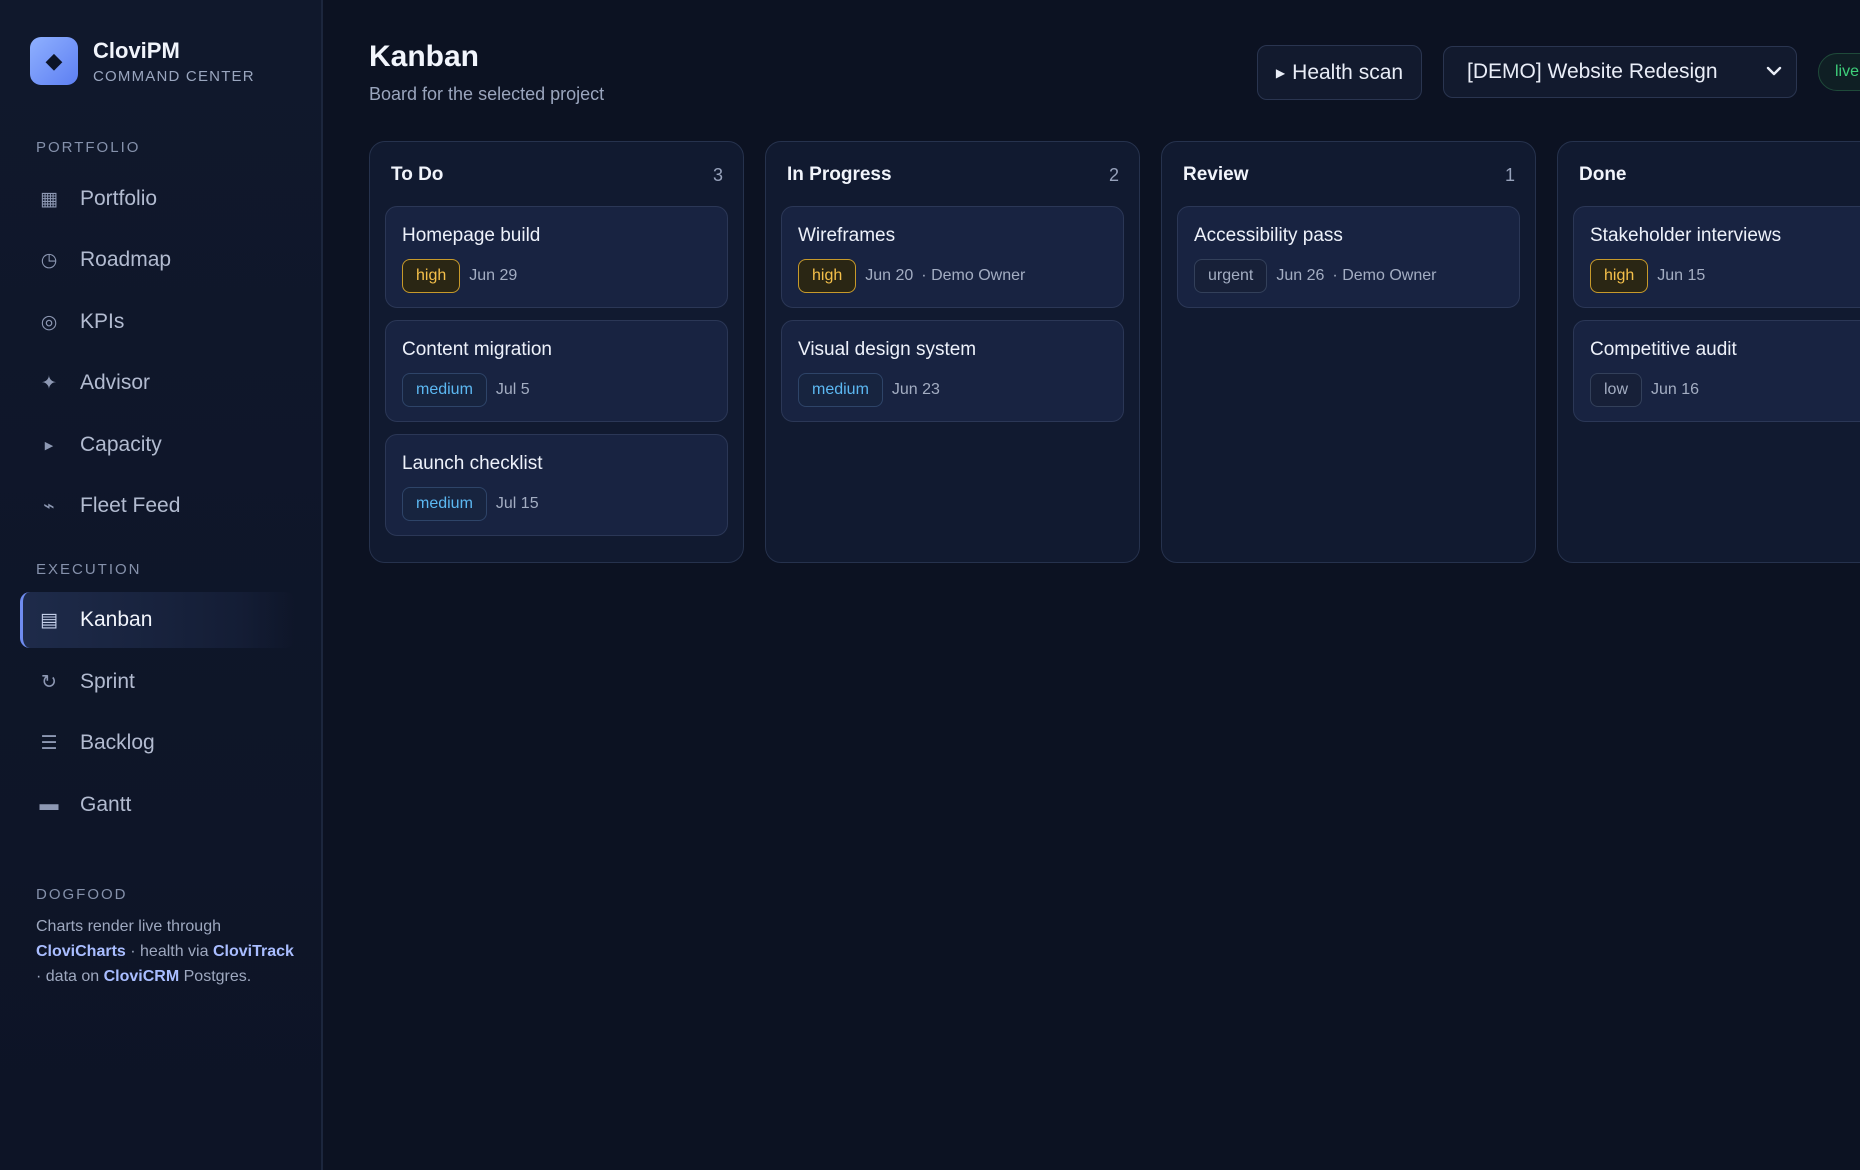 Image resolution: width=1860 pixels, height=1170 pixels. Describe the element at coordinates (952, 257) in the screenshot. I see `task-card: Wireframes high Jun 20 · Demo Owner` at that location.